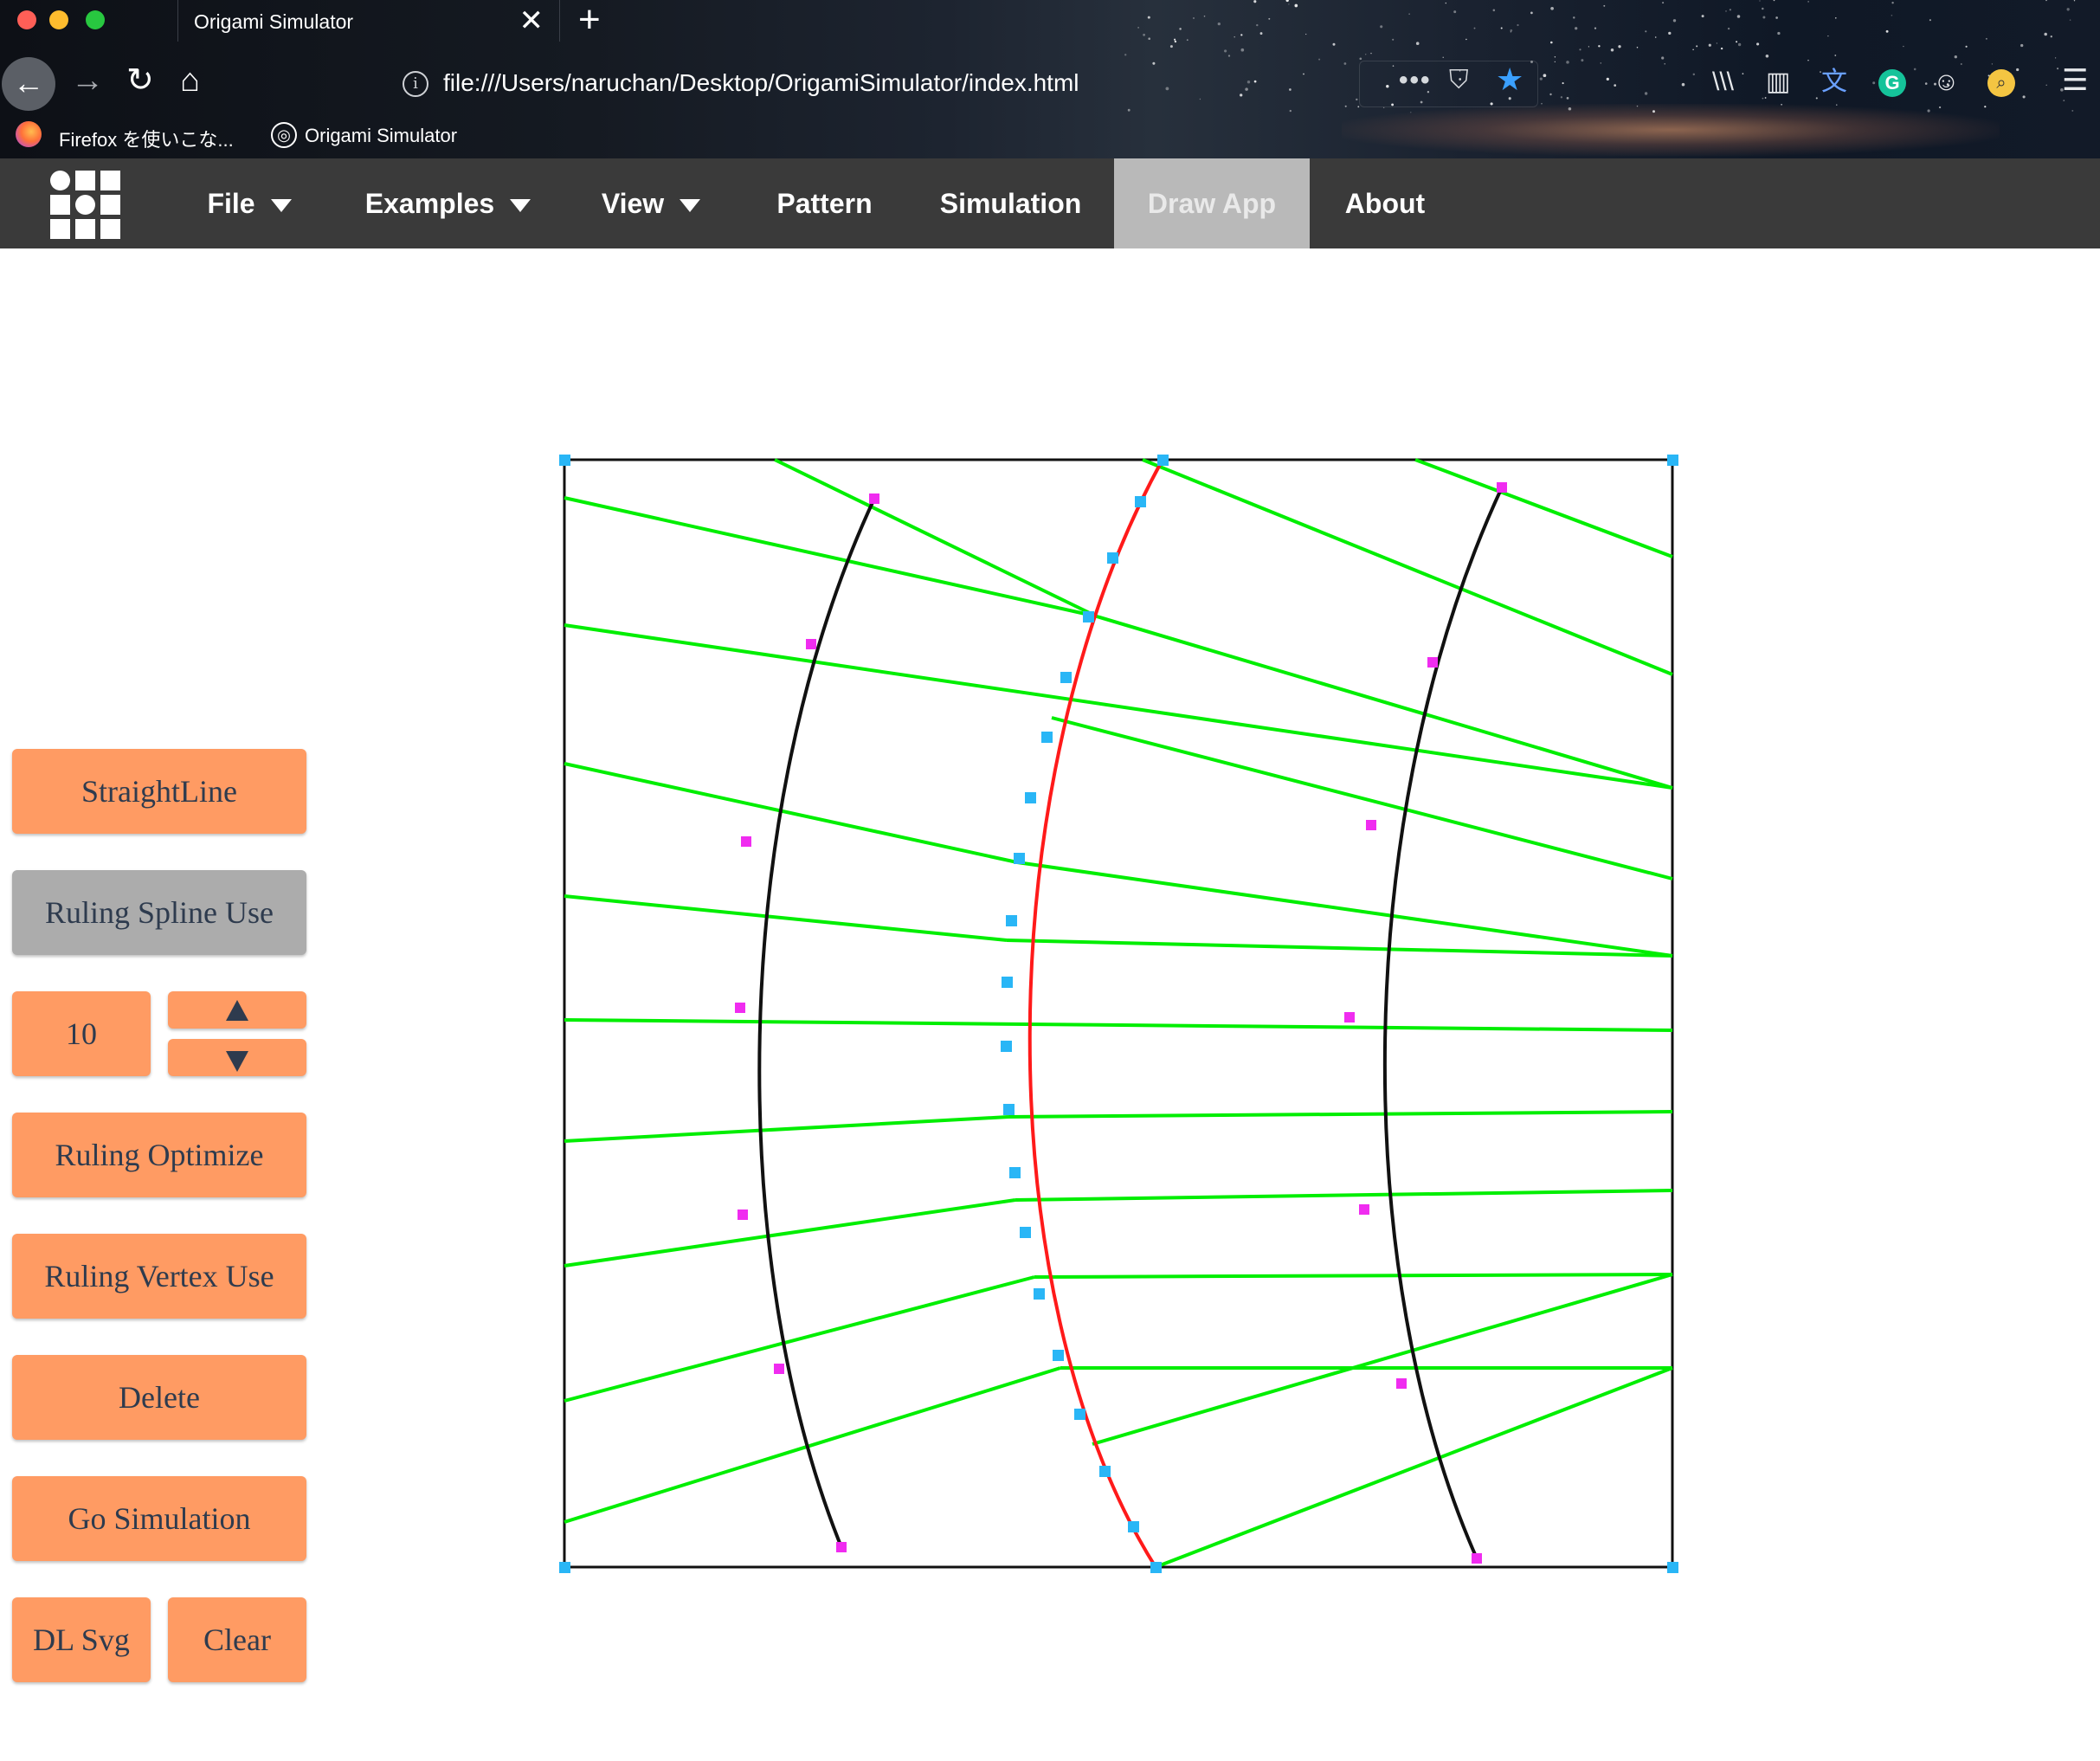 The height and width of the screenshot is (1761, 2100). I want to click on right-curve, so click(1443, 1023).